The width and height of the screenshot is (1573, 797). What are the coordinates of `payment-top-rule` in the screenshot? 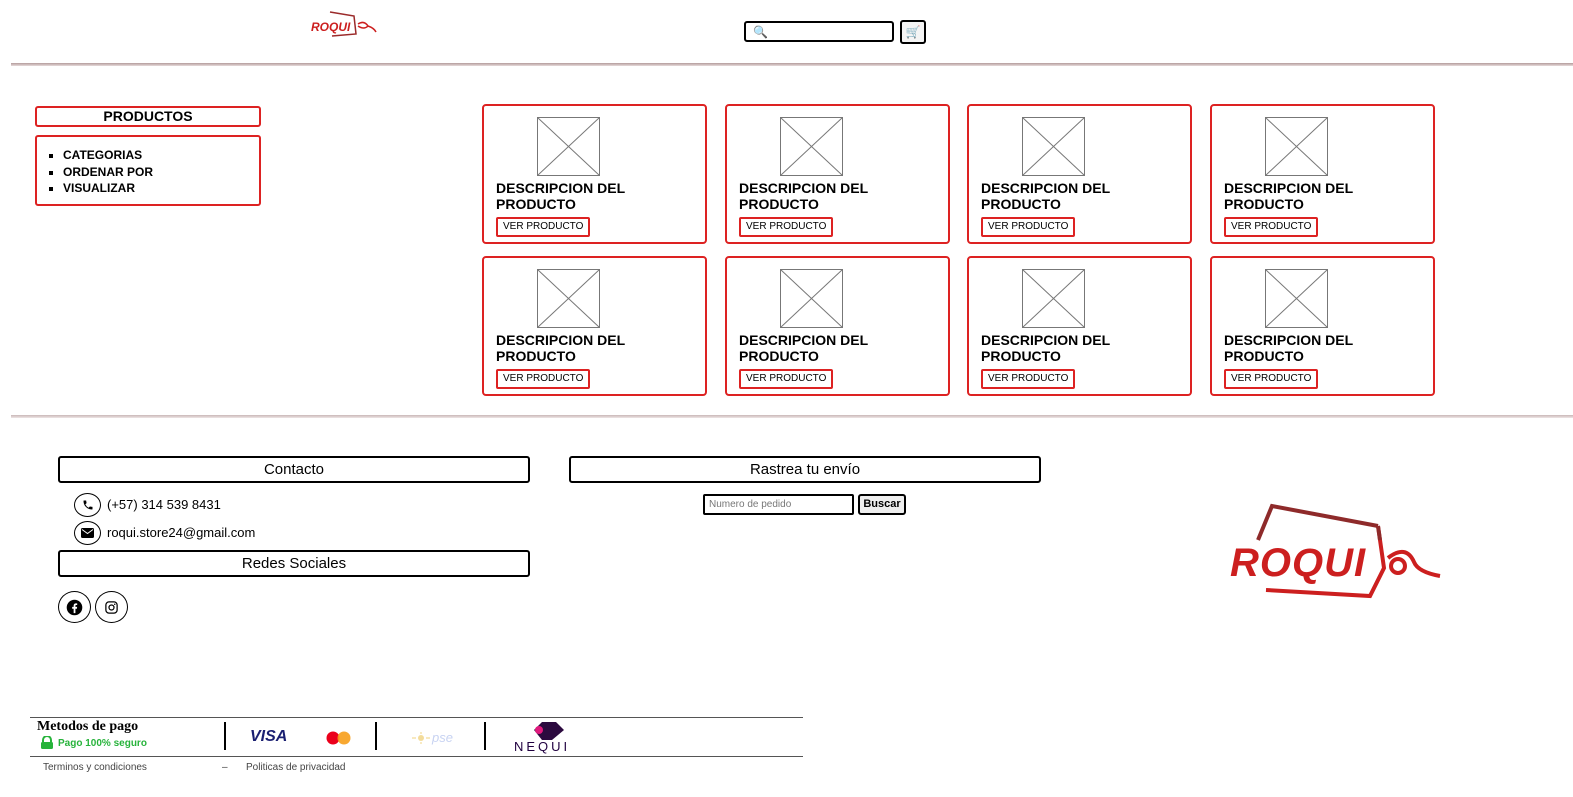 It's located at (416, 717).